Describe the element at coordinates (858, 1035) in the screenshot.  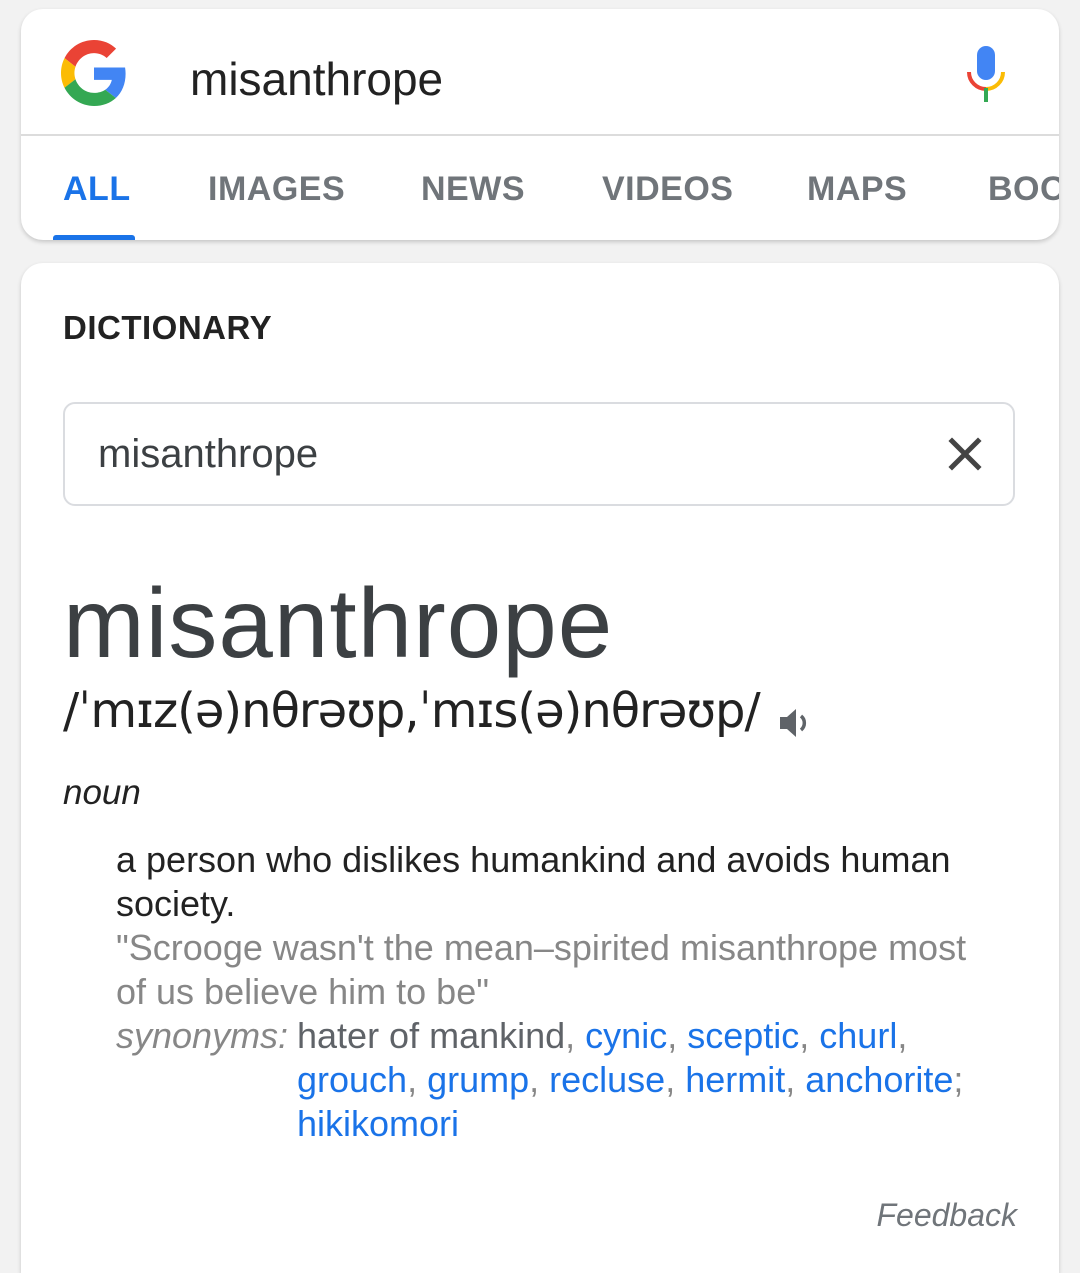
I see `synonym-link: churl` at that location.